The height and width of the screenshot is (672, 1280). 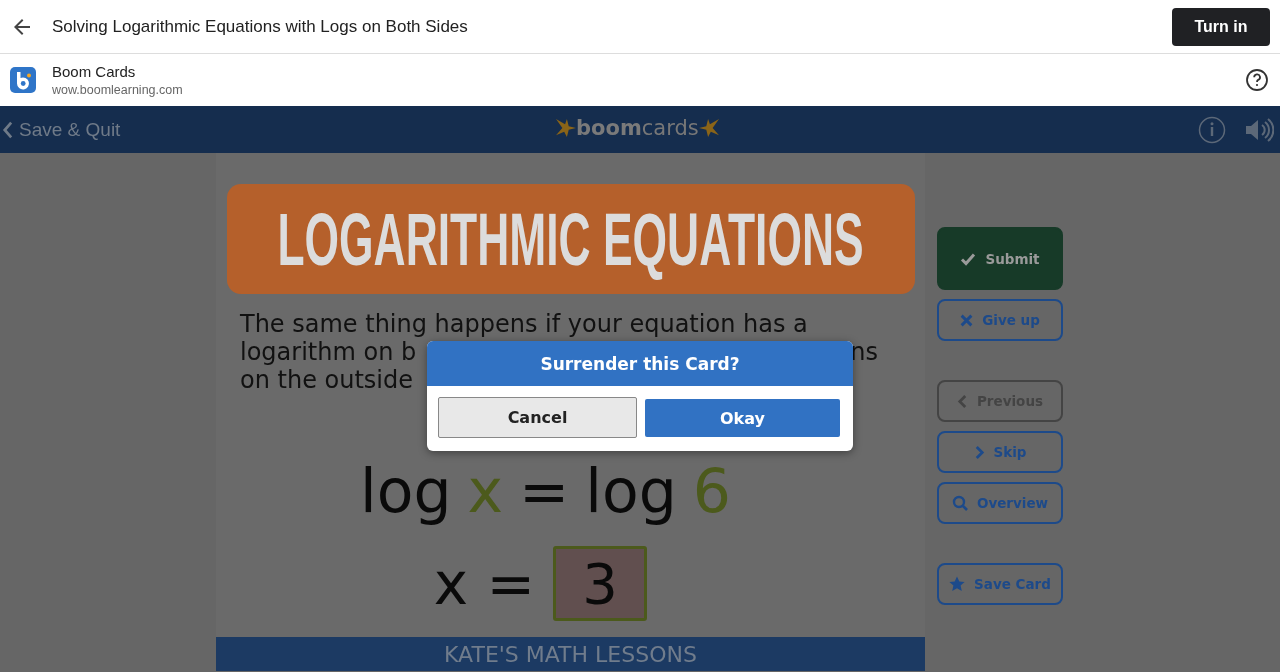 I want to click on okay-button: Okay, so click(x=742, y=418).